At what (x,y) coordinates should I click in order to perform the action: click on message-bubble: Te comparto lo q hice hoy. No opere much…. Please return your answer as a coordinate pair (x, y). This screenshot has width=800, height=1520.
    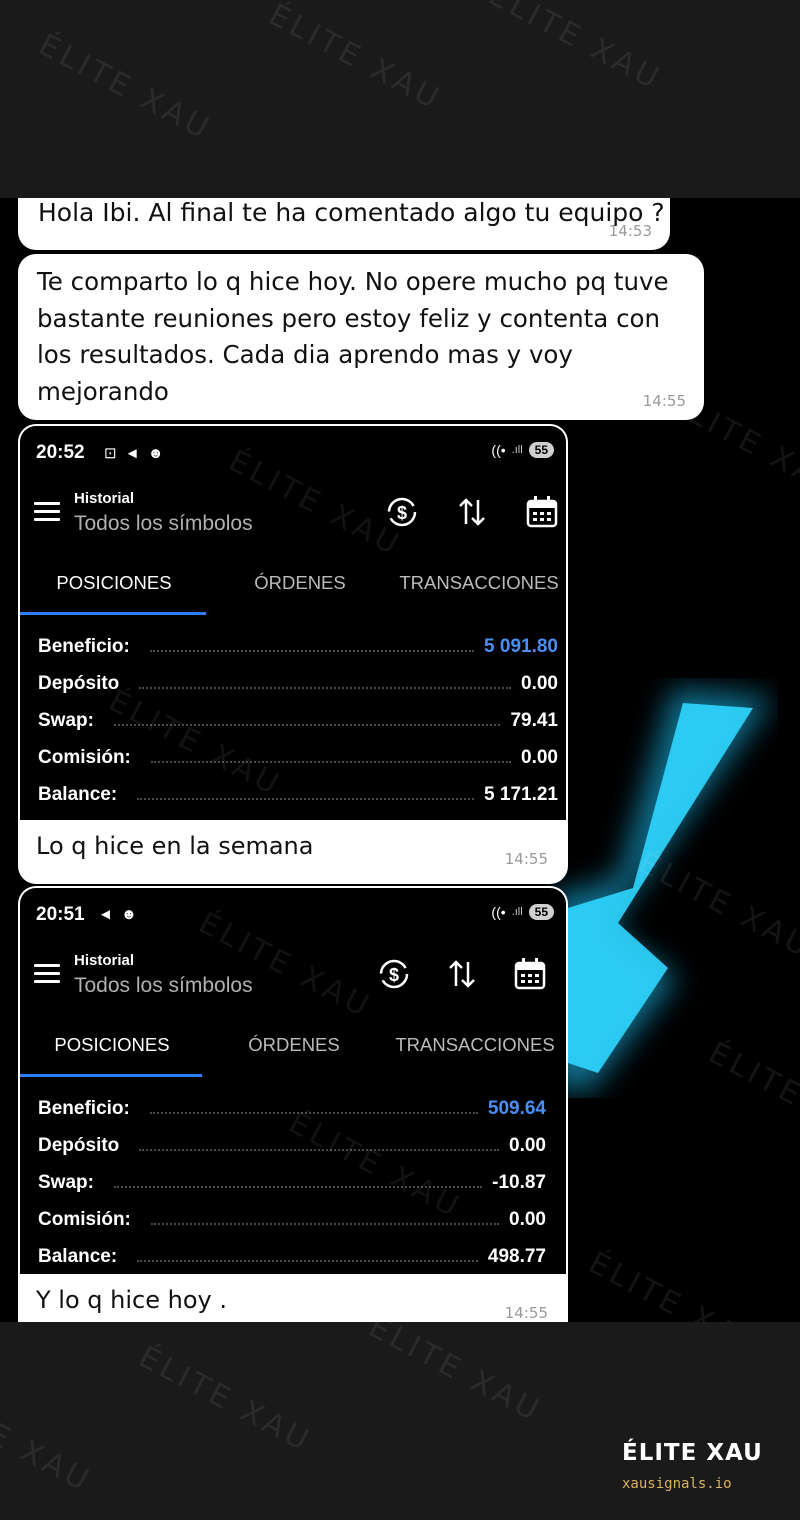
    Looking at the image, I should click on (361, 337).